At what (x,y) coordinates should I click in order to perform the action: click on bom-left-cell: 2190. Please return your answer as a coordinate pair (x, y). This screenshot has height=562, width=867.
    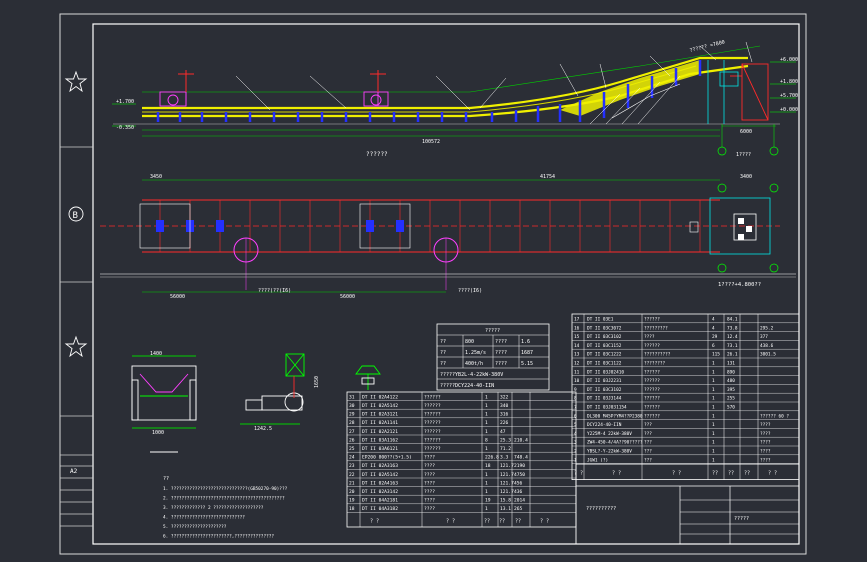
    Looking at the image, I should click on (519, 466).